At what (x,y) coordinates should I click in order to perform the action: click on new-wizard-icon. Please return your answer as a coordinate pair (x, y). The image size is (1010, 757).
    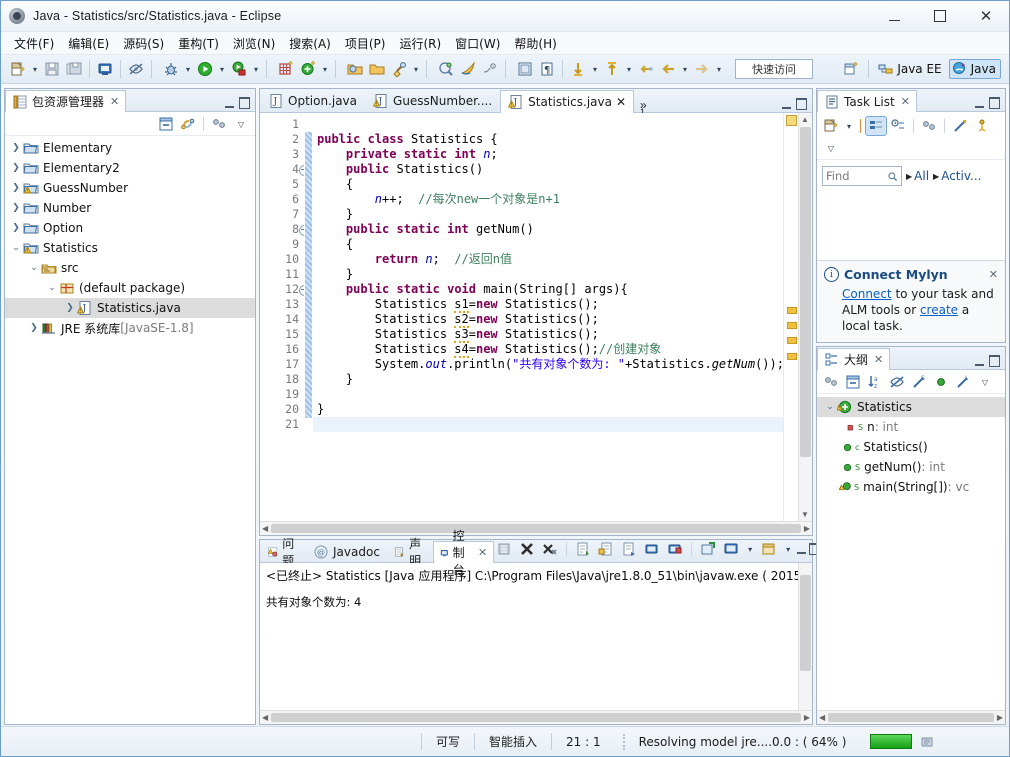
    Looking at the image, I should click on (18, 69).